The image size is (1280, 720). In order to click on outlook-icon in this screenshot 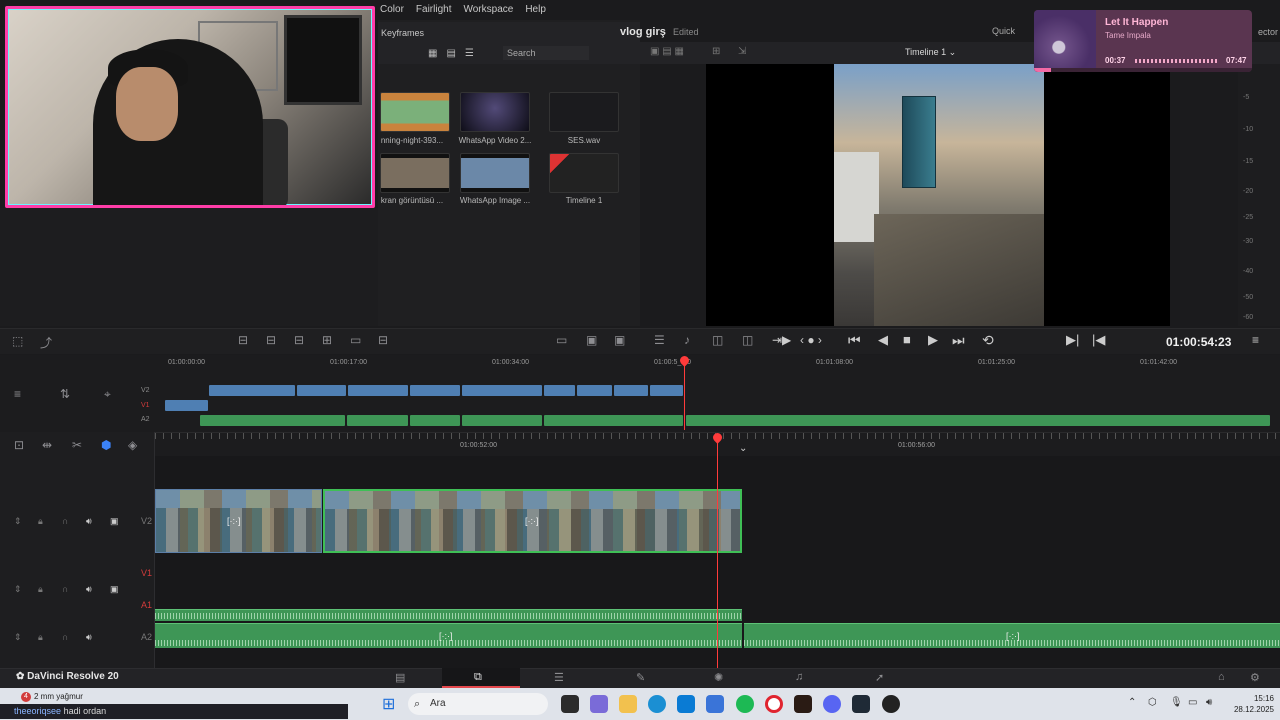, I will do `click(715, 704)`.